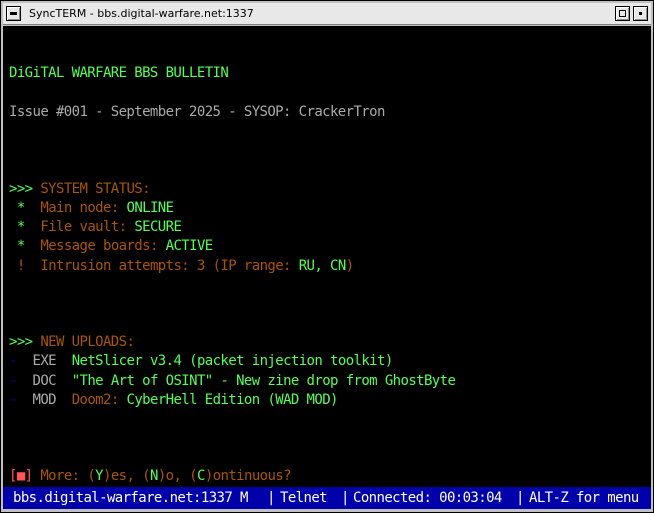 The height and width of the screenshot is (513, 654). Describe the element at coordinates (130, 498) in the screenshot. I see `status-host: bbs.digital-warfare.net:1337 M` at that location.